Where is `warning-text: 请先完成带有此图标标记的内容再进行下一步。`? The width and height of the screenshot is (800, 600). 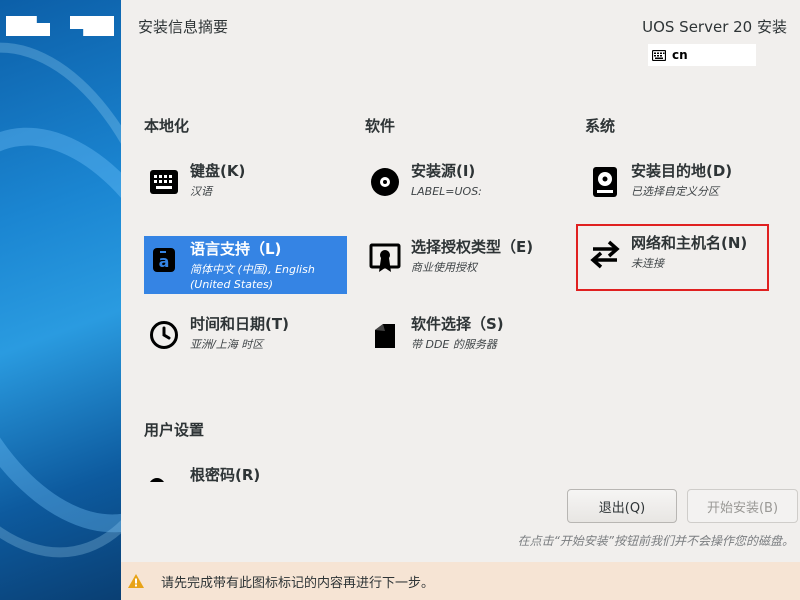 warning-text: 请先完成带有此图标标记的内容再进行下一步。 is located at coordinates (298, 583).